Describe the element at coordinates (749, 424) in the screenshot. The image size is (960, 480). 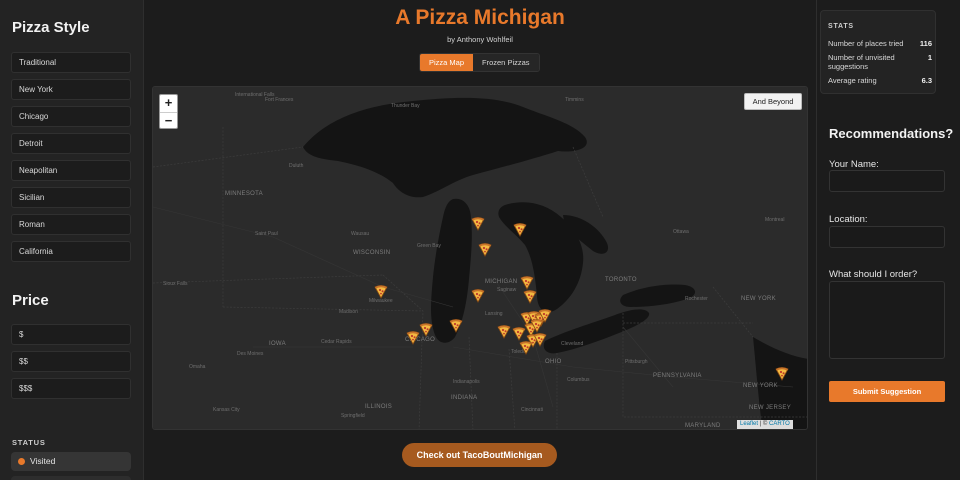
I see `leaflet-link: Leaflet` at that location.